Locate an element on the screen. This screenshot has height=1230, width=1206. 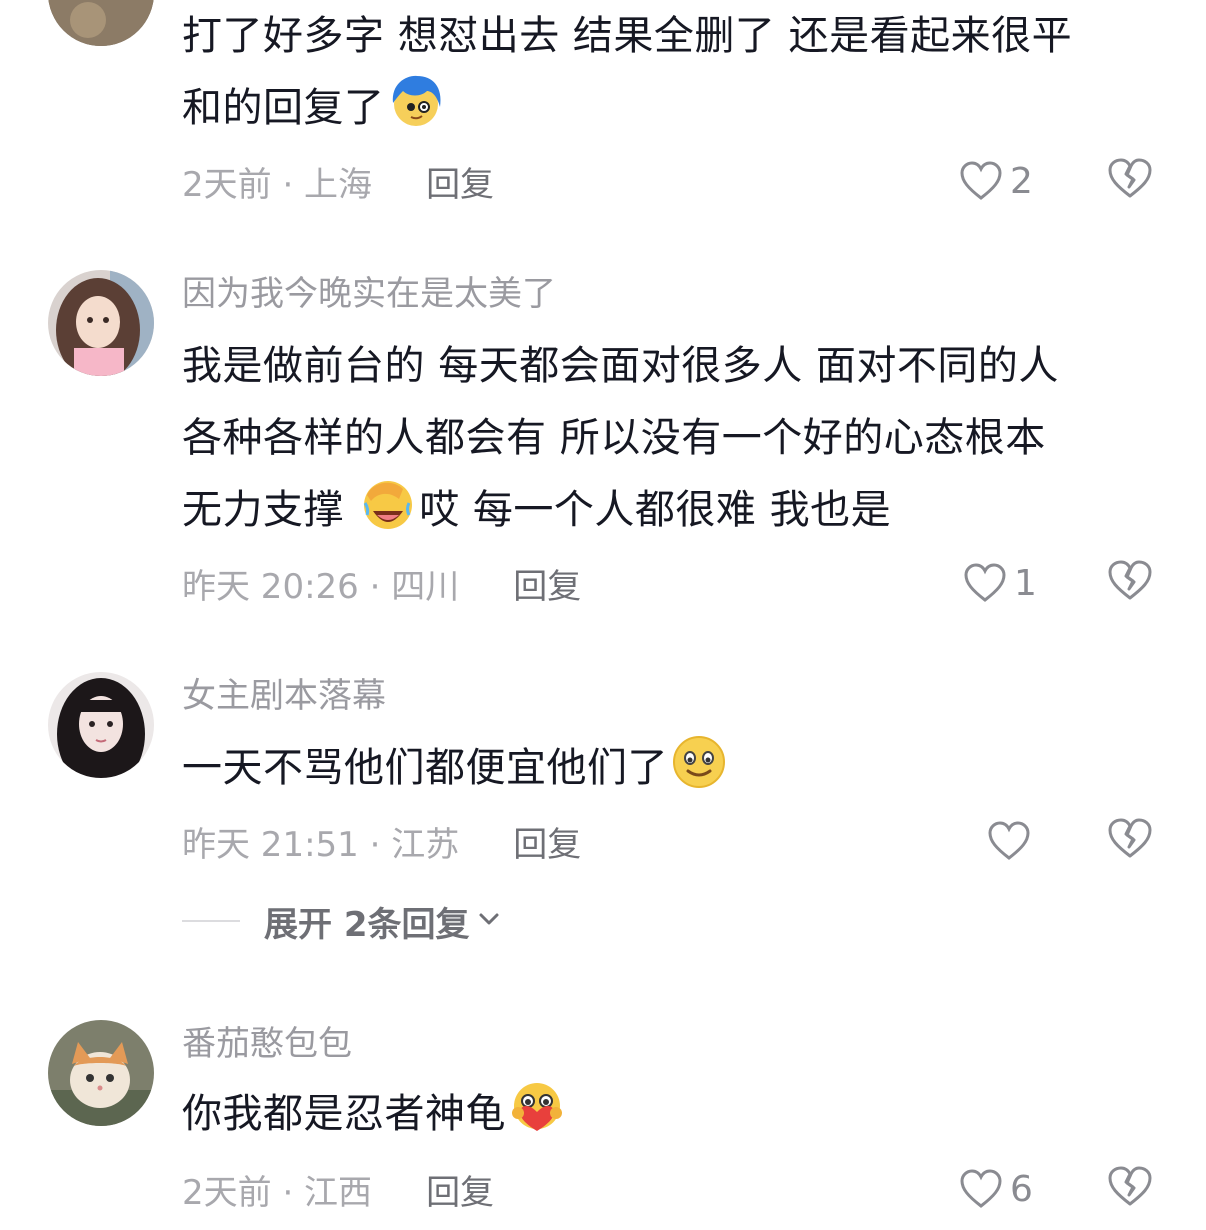
like-button: 2 is located at coordinates (995, 181).